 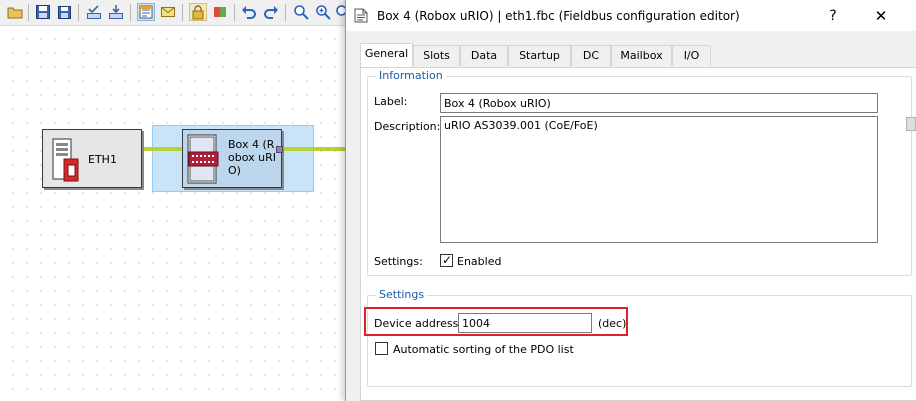 What do you see at coordinates (220, 12) in the screenshot?
I see `toggle-icon` at bounding box center [220, 12].